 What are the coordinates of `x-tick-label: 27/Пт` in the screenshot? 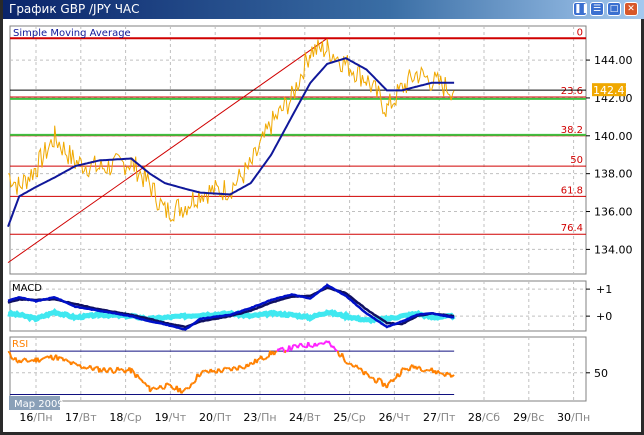 It's located at (439, 417).